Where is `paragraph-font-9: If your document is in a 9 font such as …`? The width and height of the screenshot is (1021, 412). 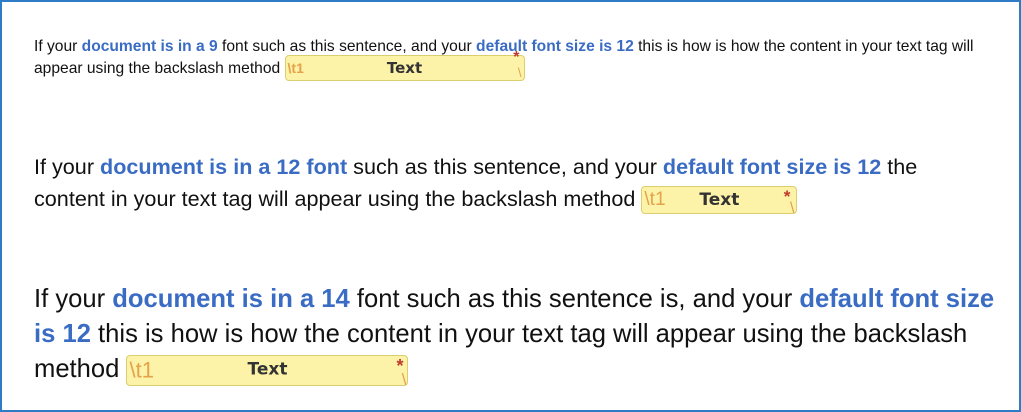
paragraph-font-9: If your document is in a 9 font such as … is located at coordinates (521, 59).